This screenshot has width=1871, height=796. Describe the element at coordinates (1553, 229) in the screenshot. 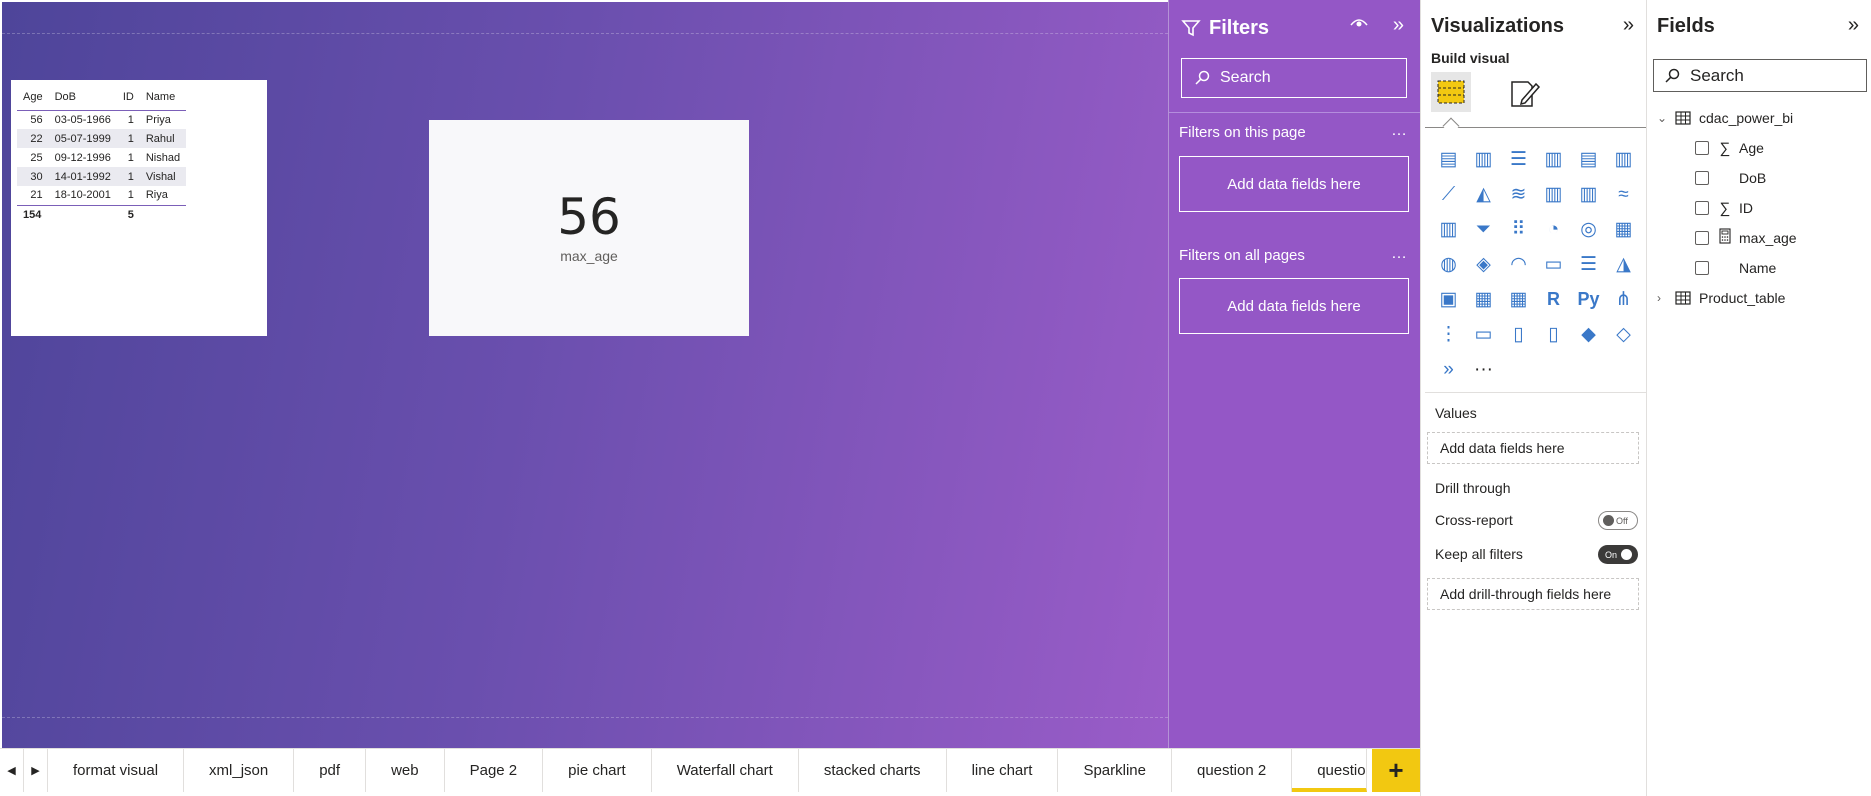

I see `pie-chart-icon: ◔` at that location.